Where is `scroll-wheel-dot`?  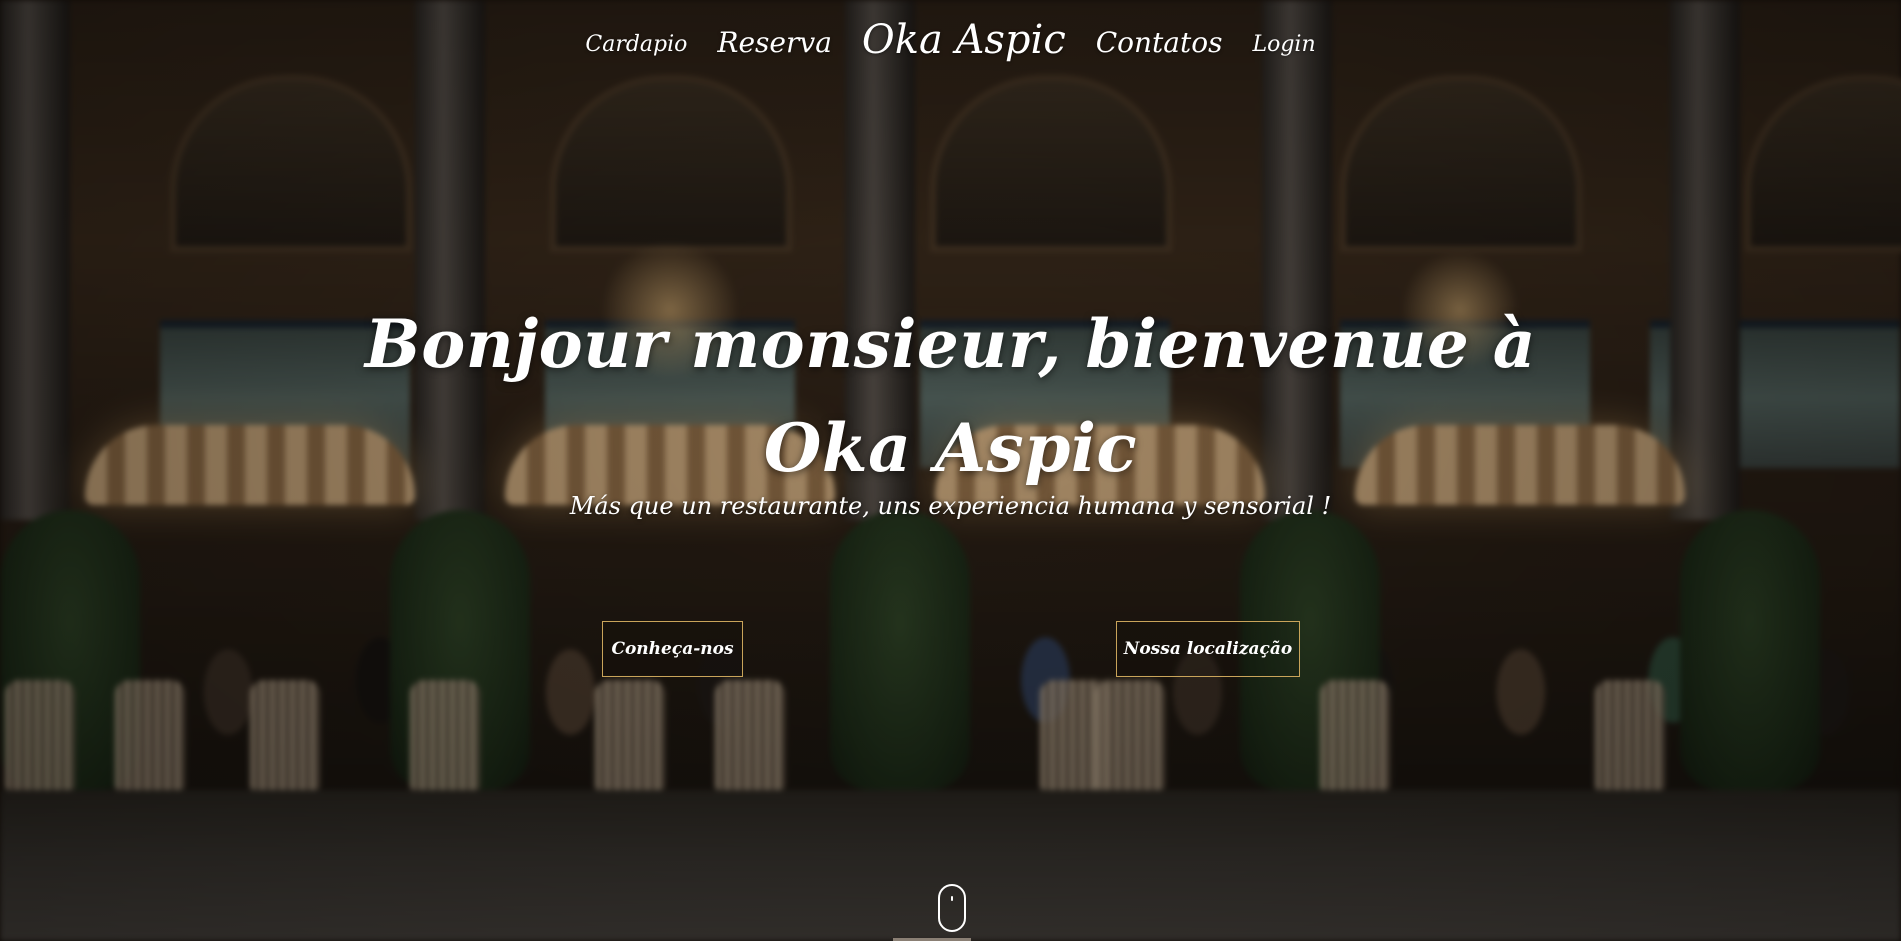
scroll-wheel-dot is located at coordinates (952, 898).